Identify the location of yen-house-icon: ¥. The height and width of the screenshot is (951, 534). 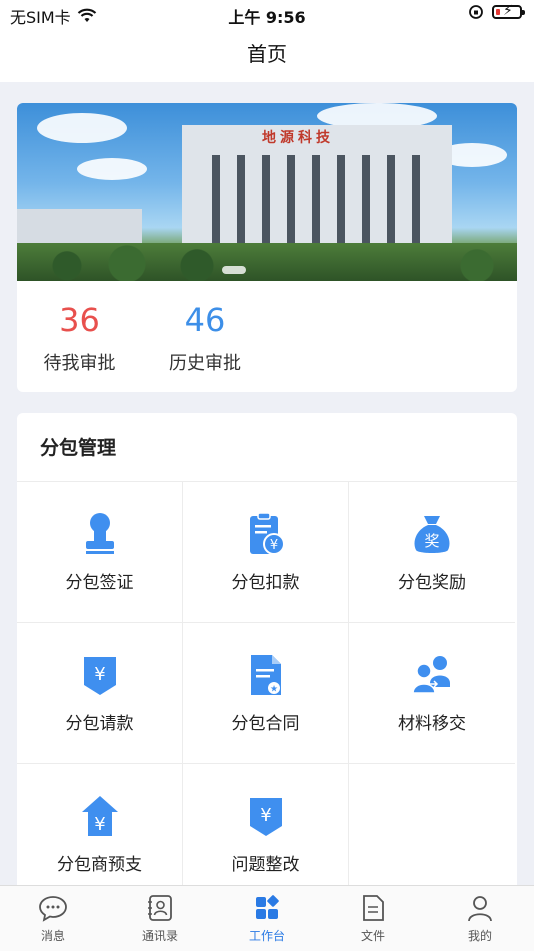
(100, 816).